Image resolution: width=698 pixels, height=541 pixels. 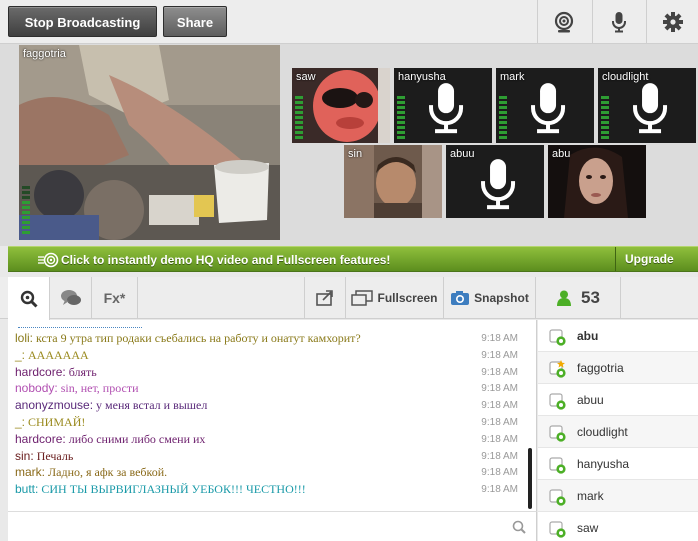 I want to click on stop-broadcasting-button: Stop Broadcasting, so click(x=82, y=21).